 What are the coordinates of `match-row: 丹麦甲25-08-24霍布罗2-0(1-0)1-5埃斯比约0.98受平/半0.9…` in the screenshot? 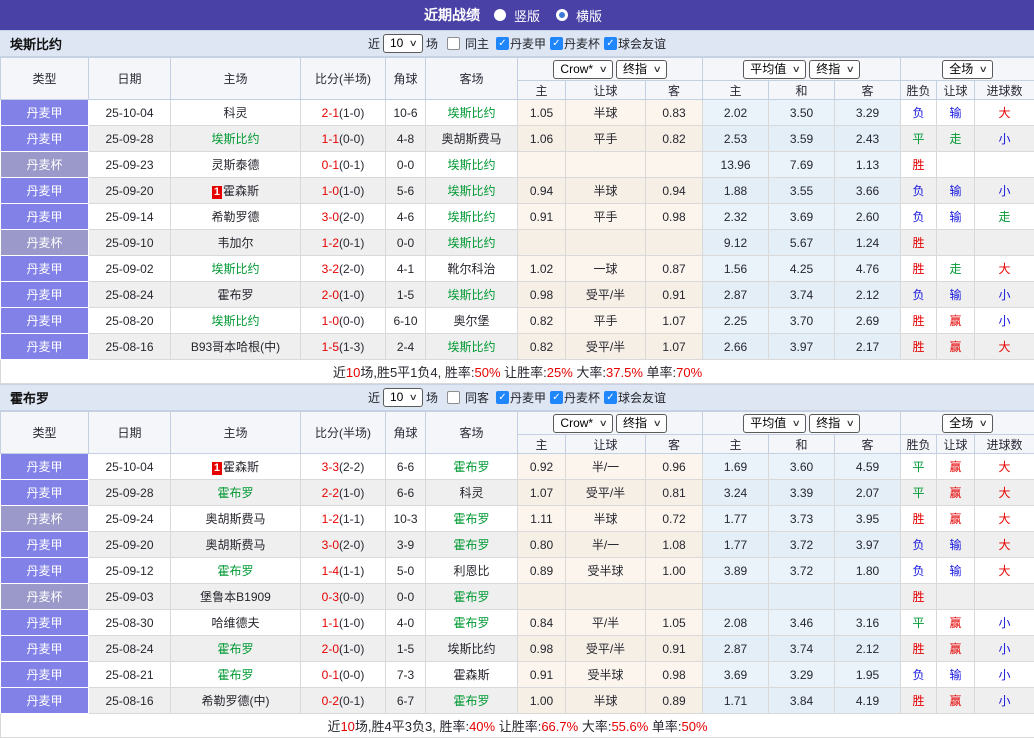 It's located at (517, 649).